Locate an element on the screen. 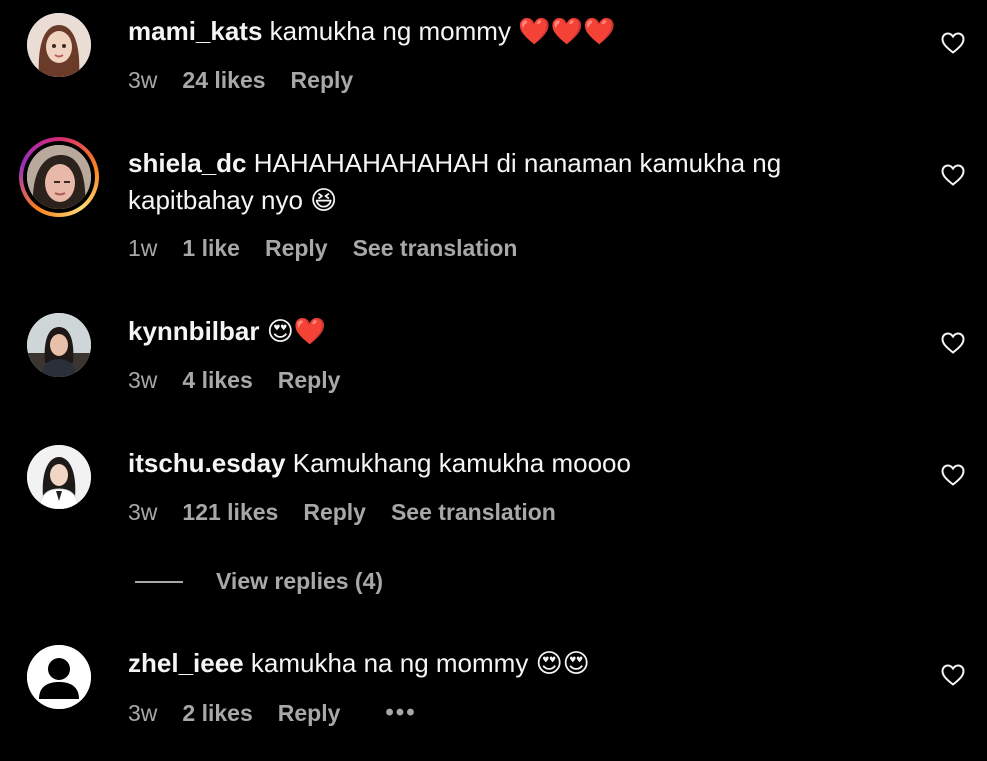 The height and width of the screenshot is (761, 987). likes-count: 2 likes is located at coordinates (217, 713).